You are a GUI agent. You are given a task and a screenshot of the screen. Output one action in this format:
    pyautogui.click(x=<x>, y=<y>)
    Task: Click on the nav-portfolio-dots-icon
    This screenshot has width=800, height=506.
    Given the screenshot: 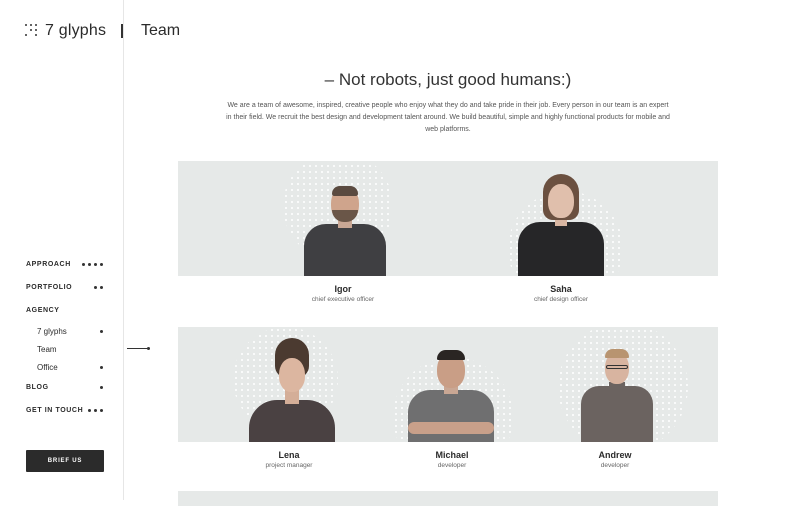 What is the action you would take?
    pyautogui.click(x=98, y=287)
    